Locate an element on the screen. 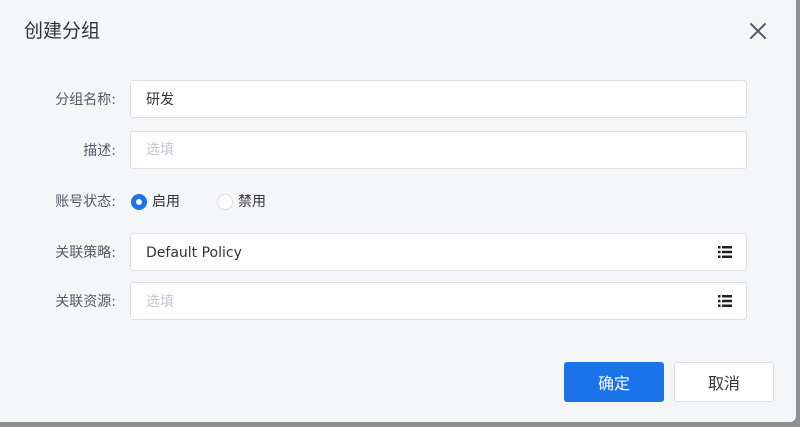 The image size is (800, 427). description-label: 描述: is located at coordinates (99, 151).